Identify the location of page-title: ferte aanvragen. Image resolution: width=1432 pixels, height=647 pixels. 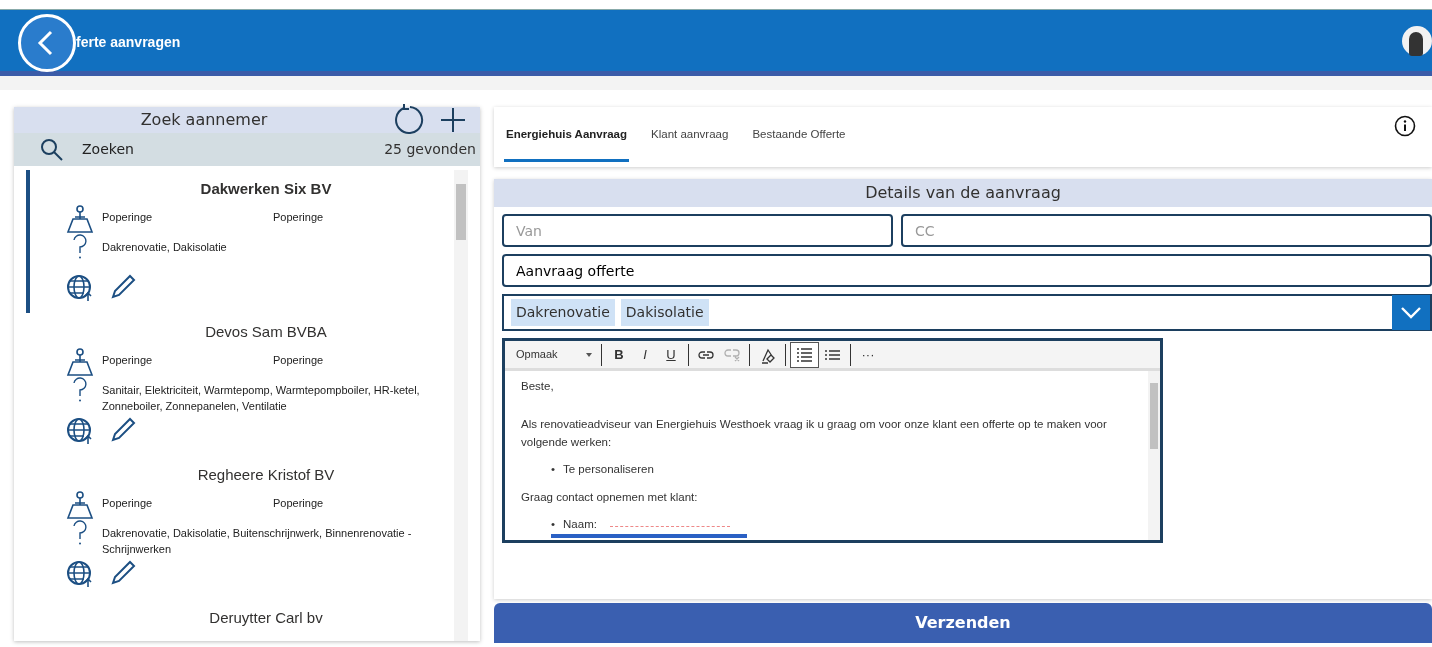
(128, 42).